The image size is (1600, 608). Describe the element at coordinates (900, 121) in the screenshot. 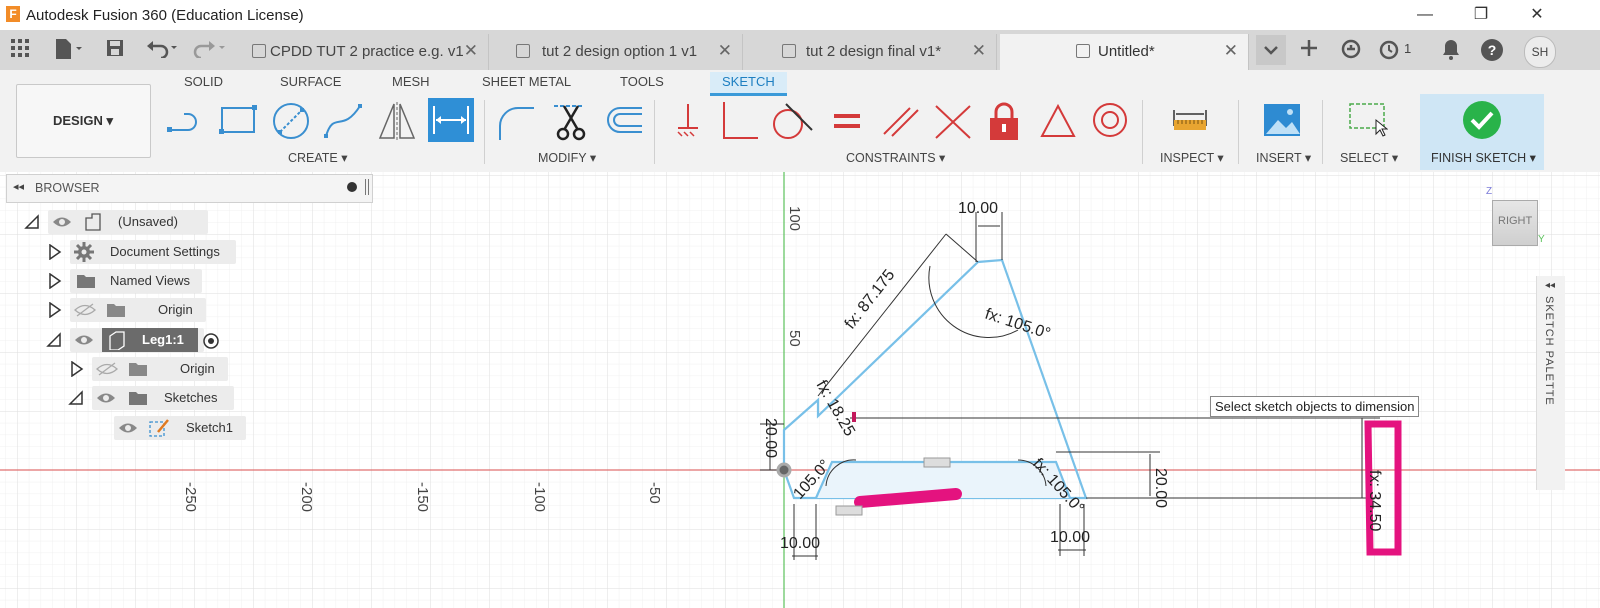

I see `parallel-constraint-icon` at that location.